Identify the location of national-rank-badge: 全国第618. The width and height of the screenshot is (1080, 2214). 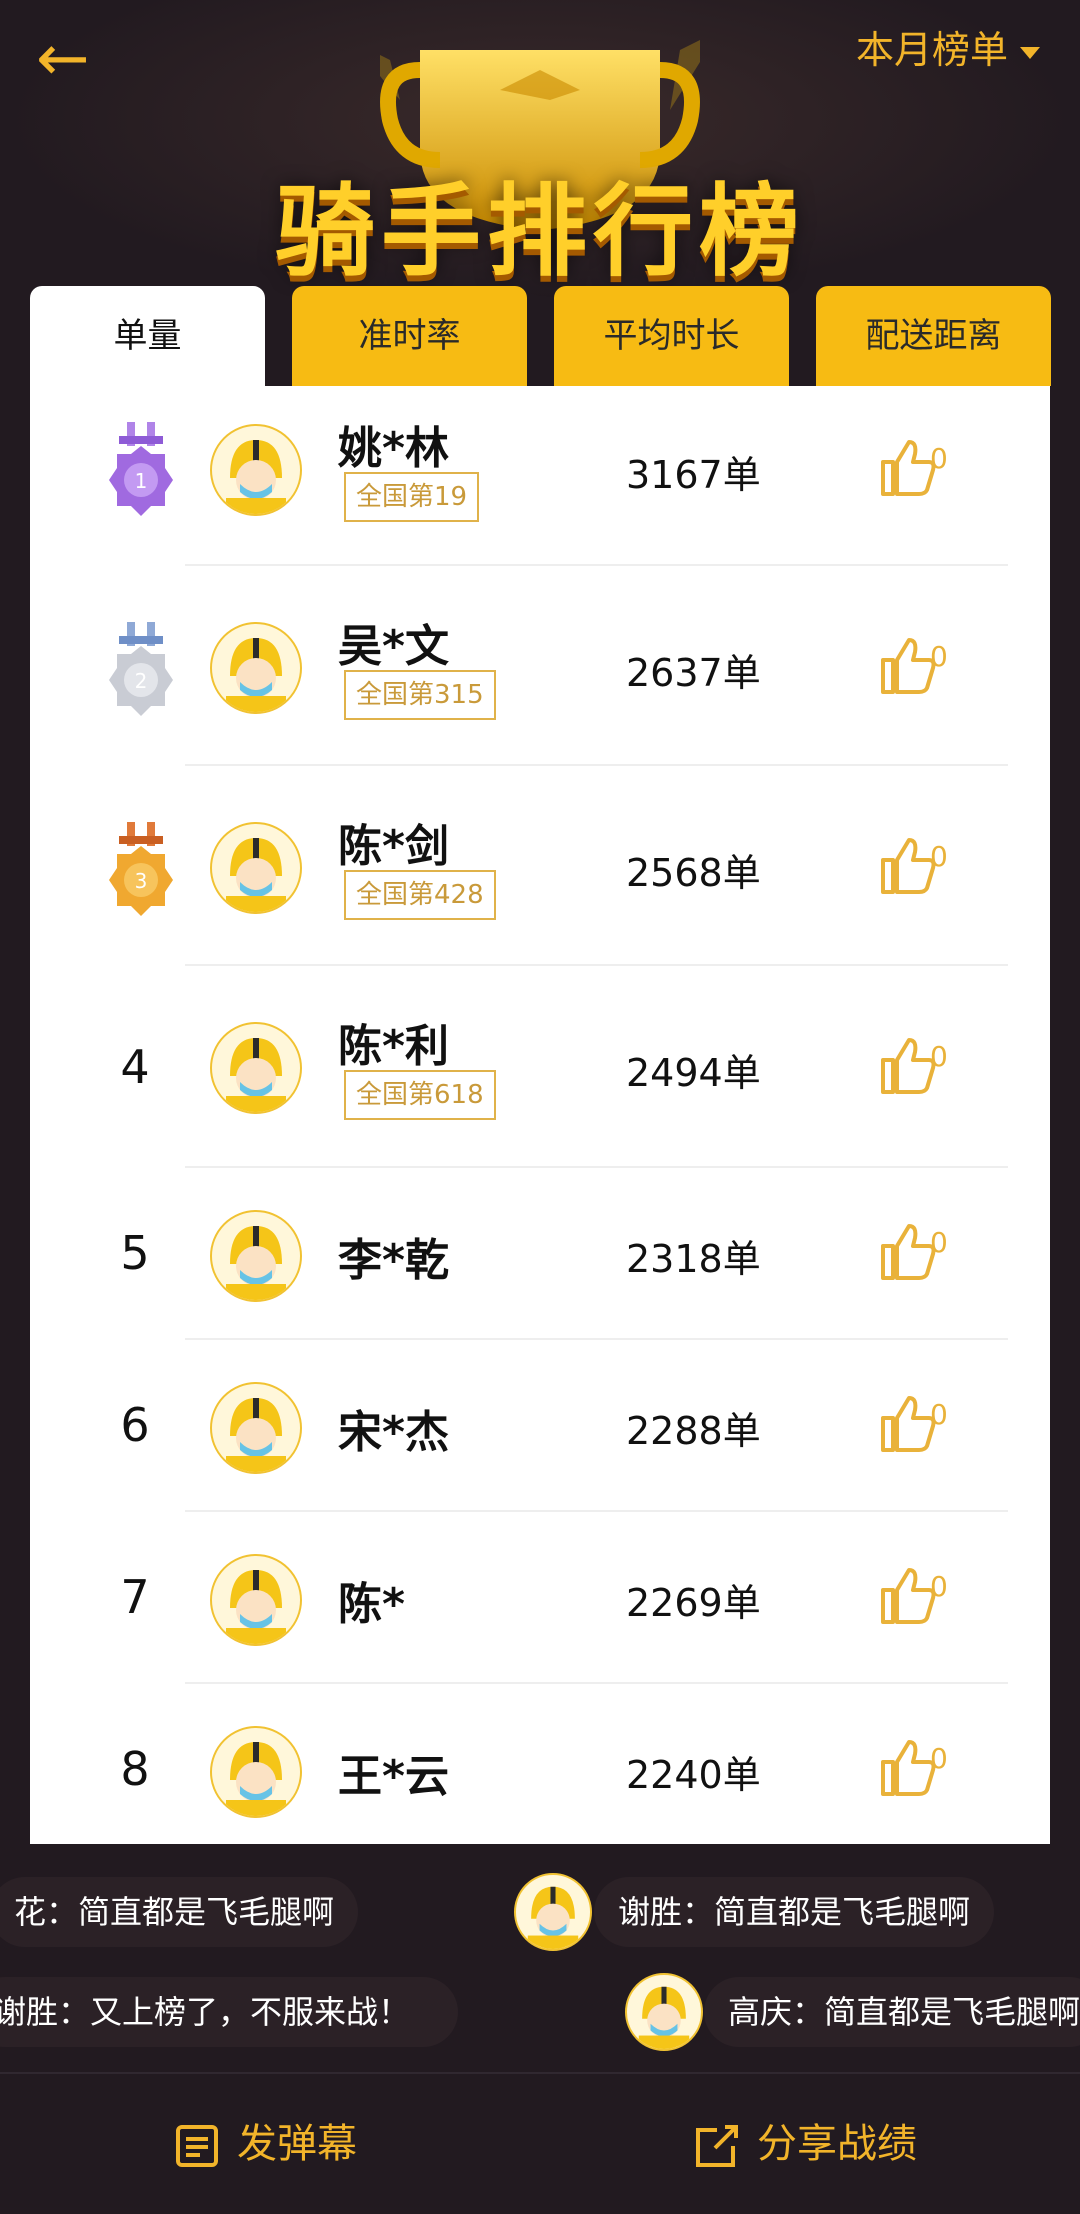
(420, 1095).